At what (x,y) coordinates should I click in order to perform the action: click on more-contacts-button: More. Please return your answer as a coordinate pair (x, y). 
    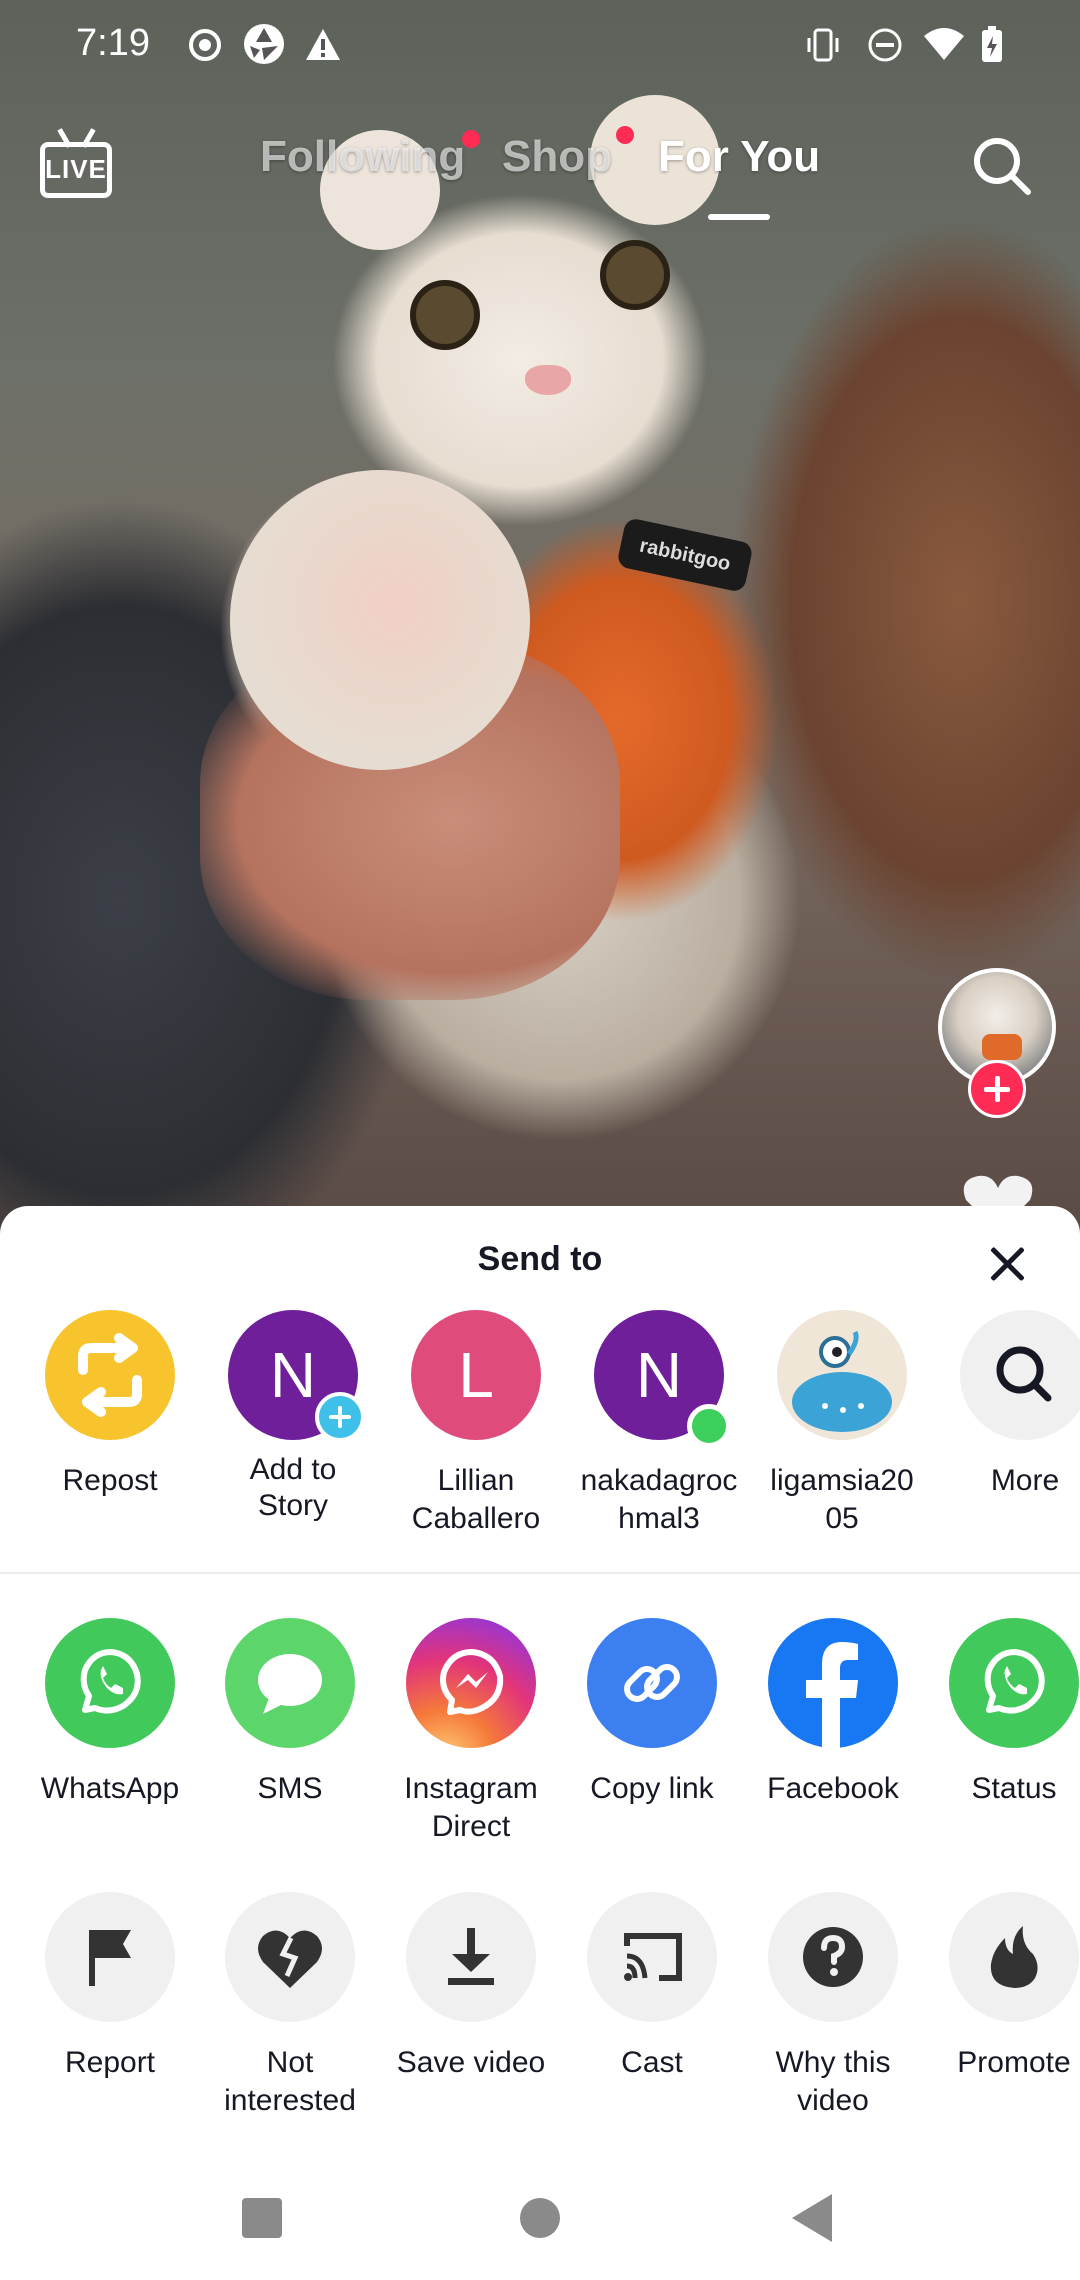
    Looking at the image, I should click on (1007, 1430).